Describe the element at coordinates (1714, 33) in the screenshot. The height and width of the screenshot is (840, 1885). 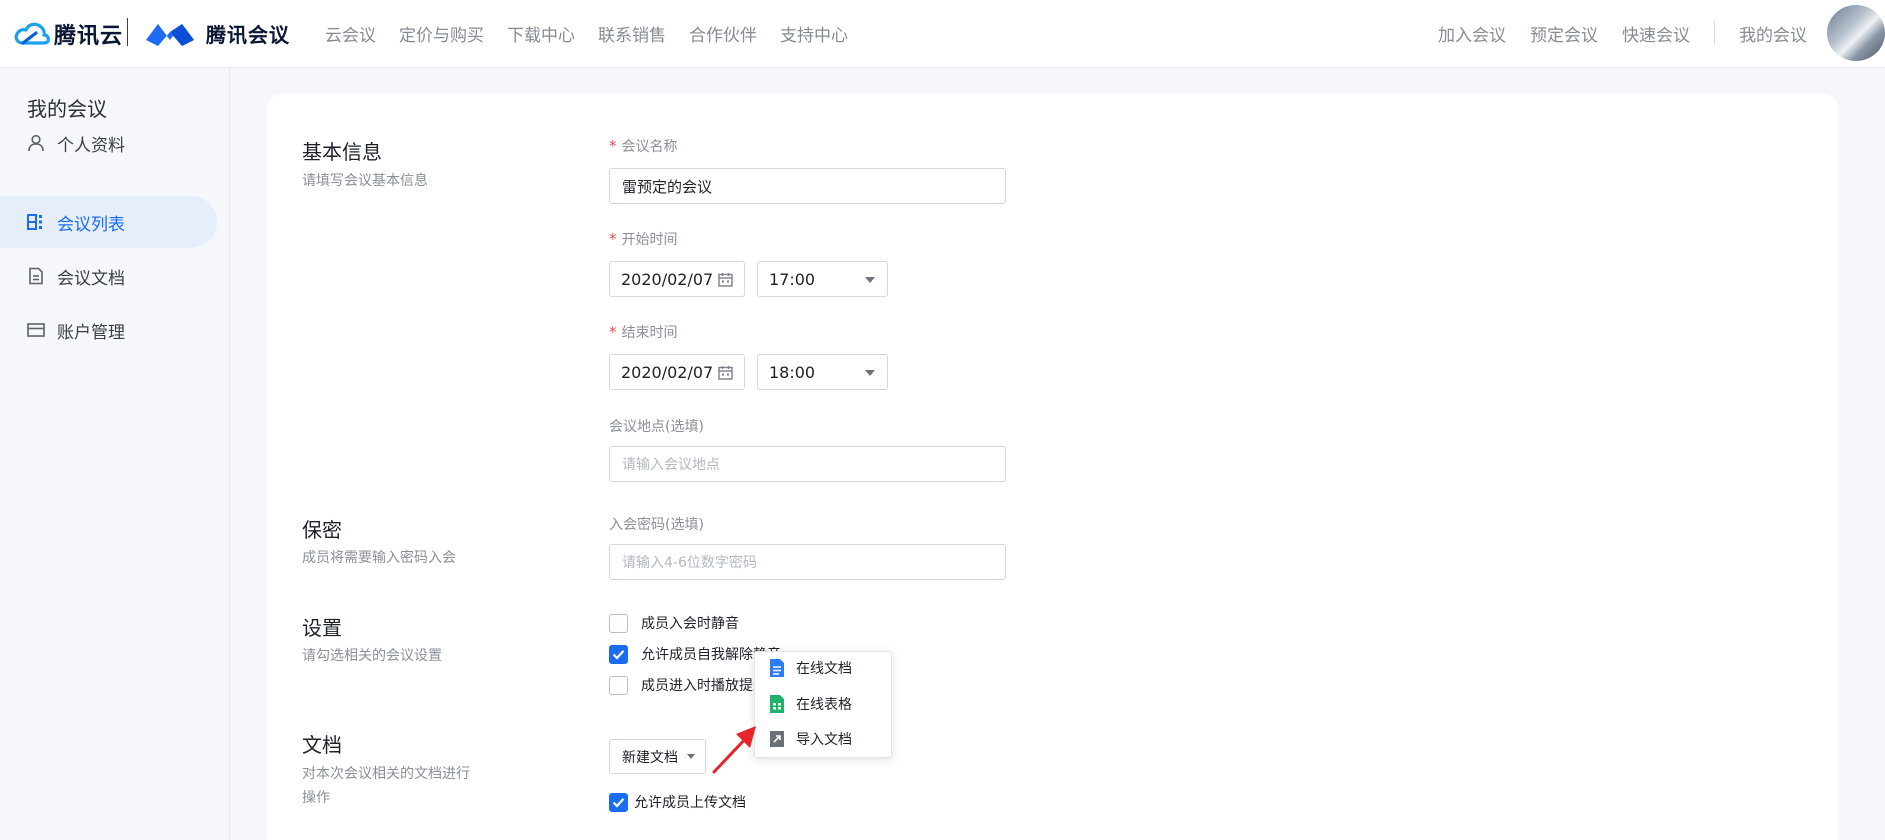
I see `nav-divider` at that location.